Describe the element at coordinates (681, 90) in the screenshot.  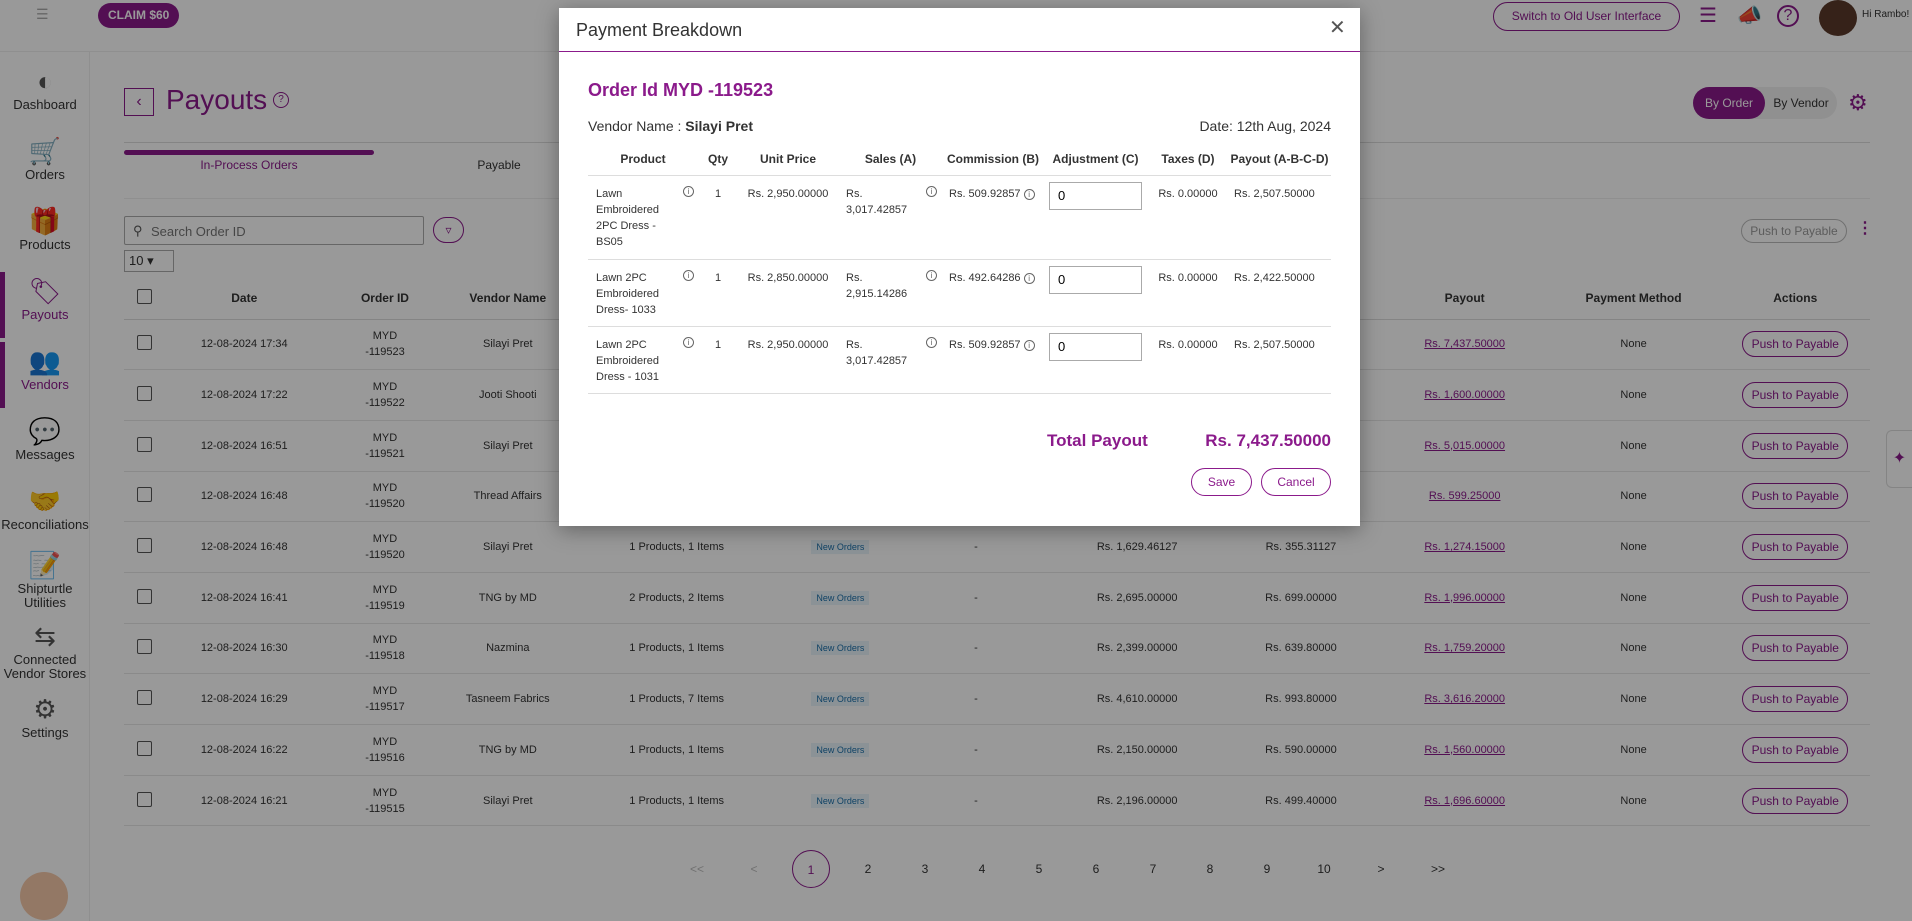
I see `order-heading: Order Id MYD -119523` at that location.